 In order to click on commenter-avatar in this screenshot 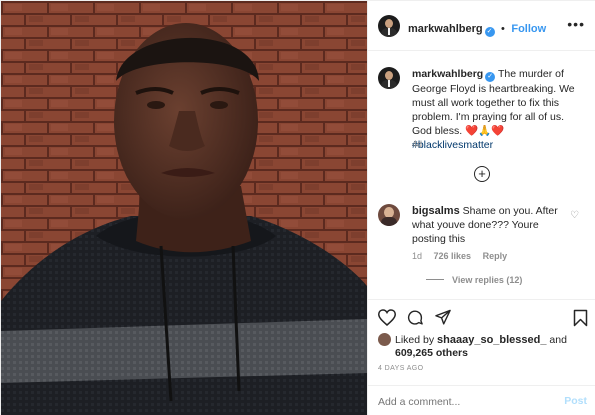, I will do `click(389, 215)`.